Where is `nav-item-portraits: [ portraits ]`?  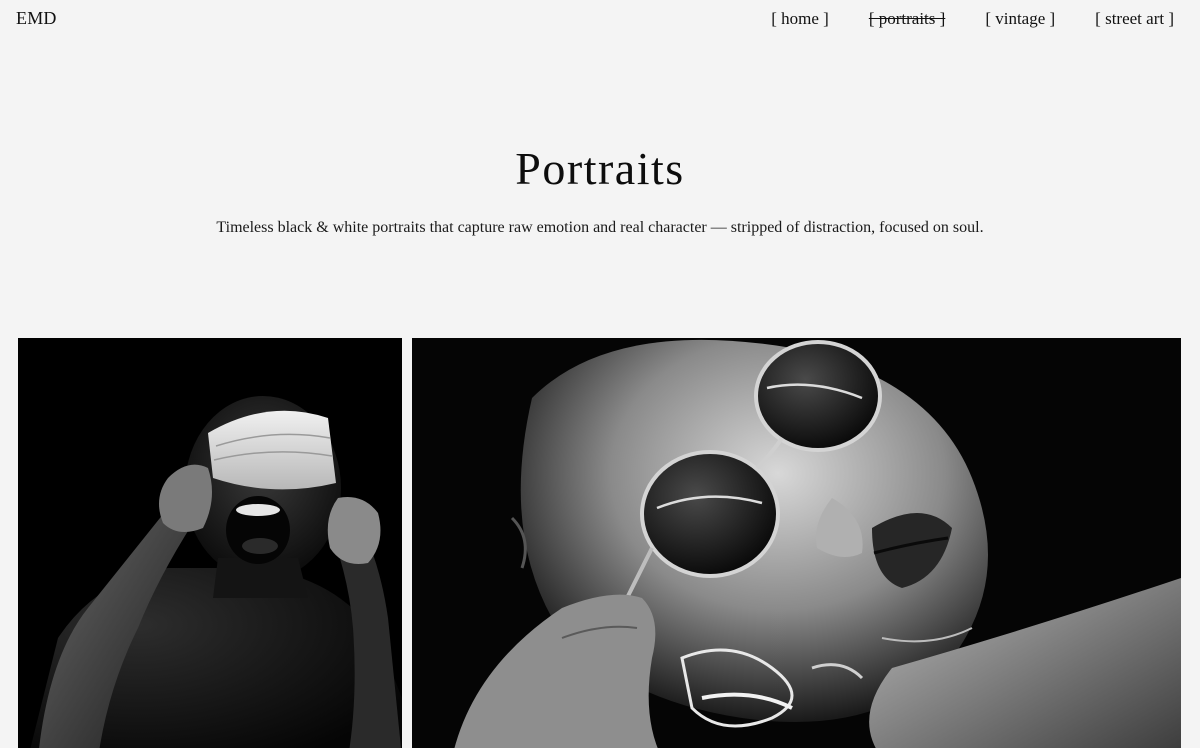 nav-item-portraits: [ portraits ] is located at coordinates (907, 19).